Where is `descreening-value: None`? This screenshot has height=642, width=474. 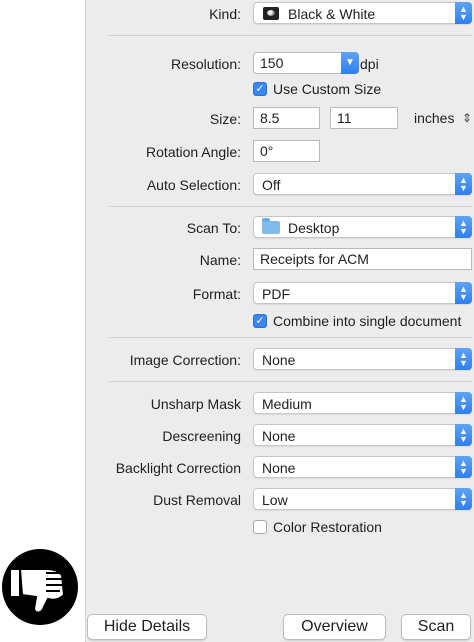 descreening-value: None is located at coordinates (279, 436).